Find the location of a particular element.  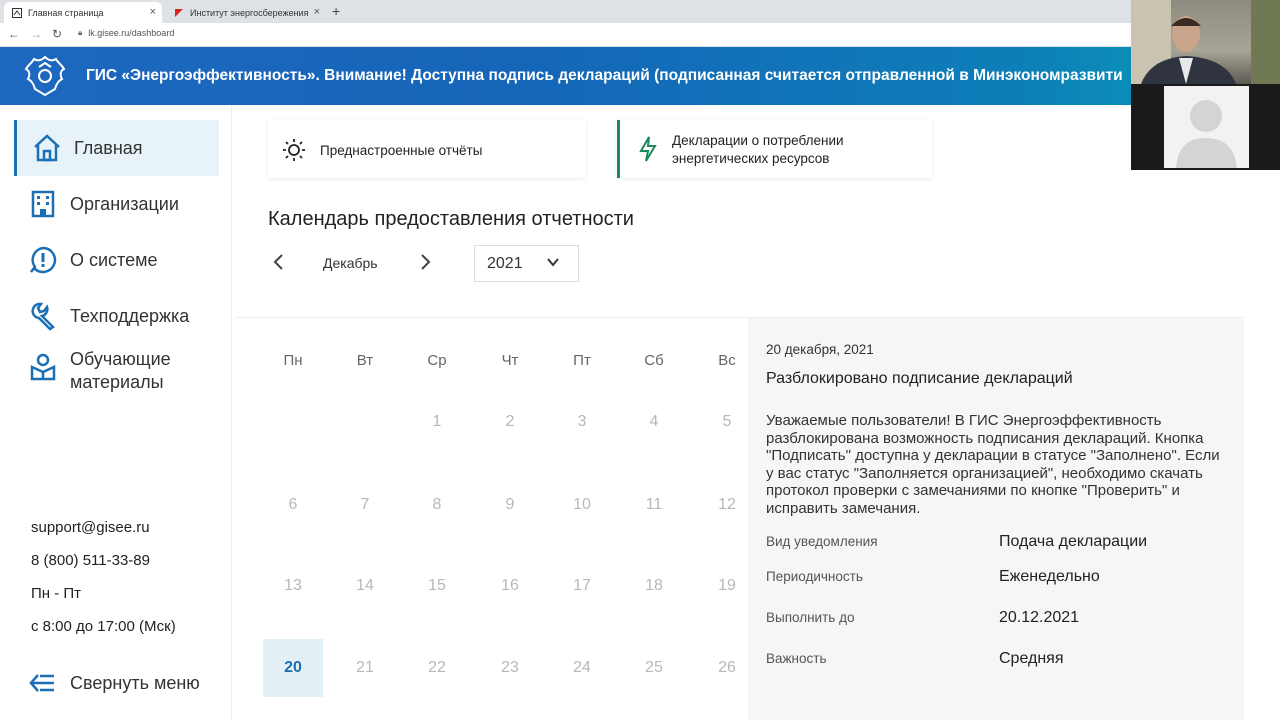

calendar-day: 16 is located at coordinates (510, 586).